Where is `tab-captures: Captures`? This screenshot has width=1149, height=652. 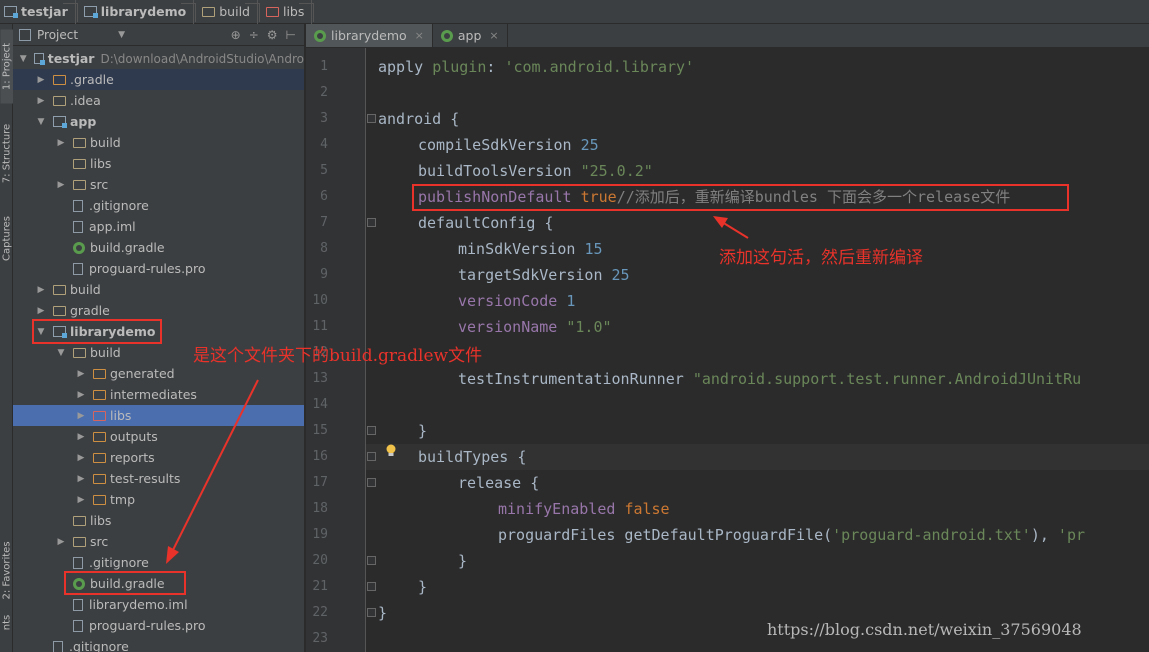 tab-captures: Captures is located at coordinates (7, 239).